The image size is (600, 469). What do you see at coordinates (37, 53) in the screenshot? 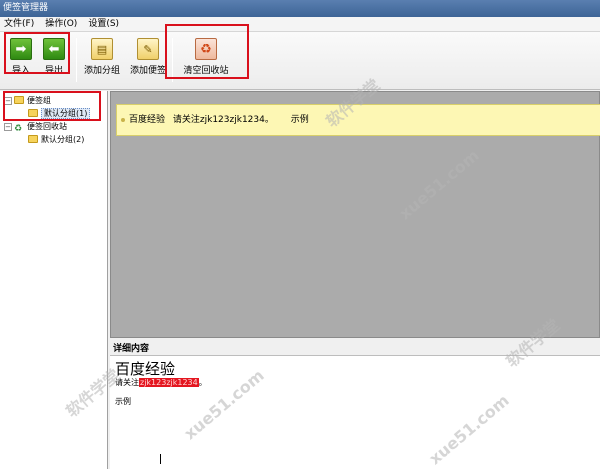
I see `highlight-box-import-export` at bounding box center [37, 53].